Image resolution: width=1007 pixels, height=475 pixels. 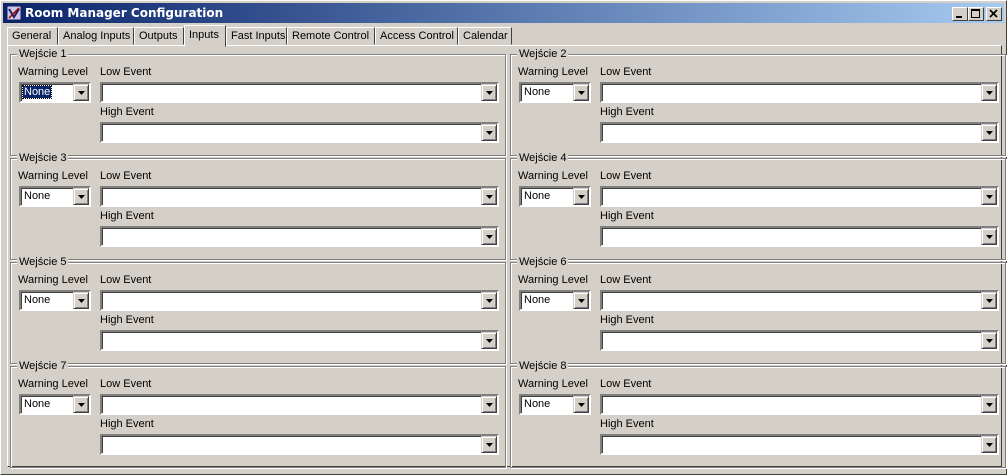 What do you see at coordinates (503, 13) in the screenshot?
I see `title-bar: Room Manager Configuration` at bounding box center [503, 13].